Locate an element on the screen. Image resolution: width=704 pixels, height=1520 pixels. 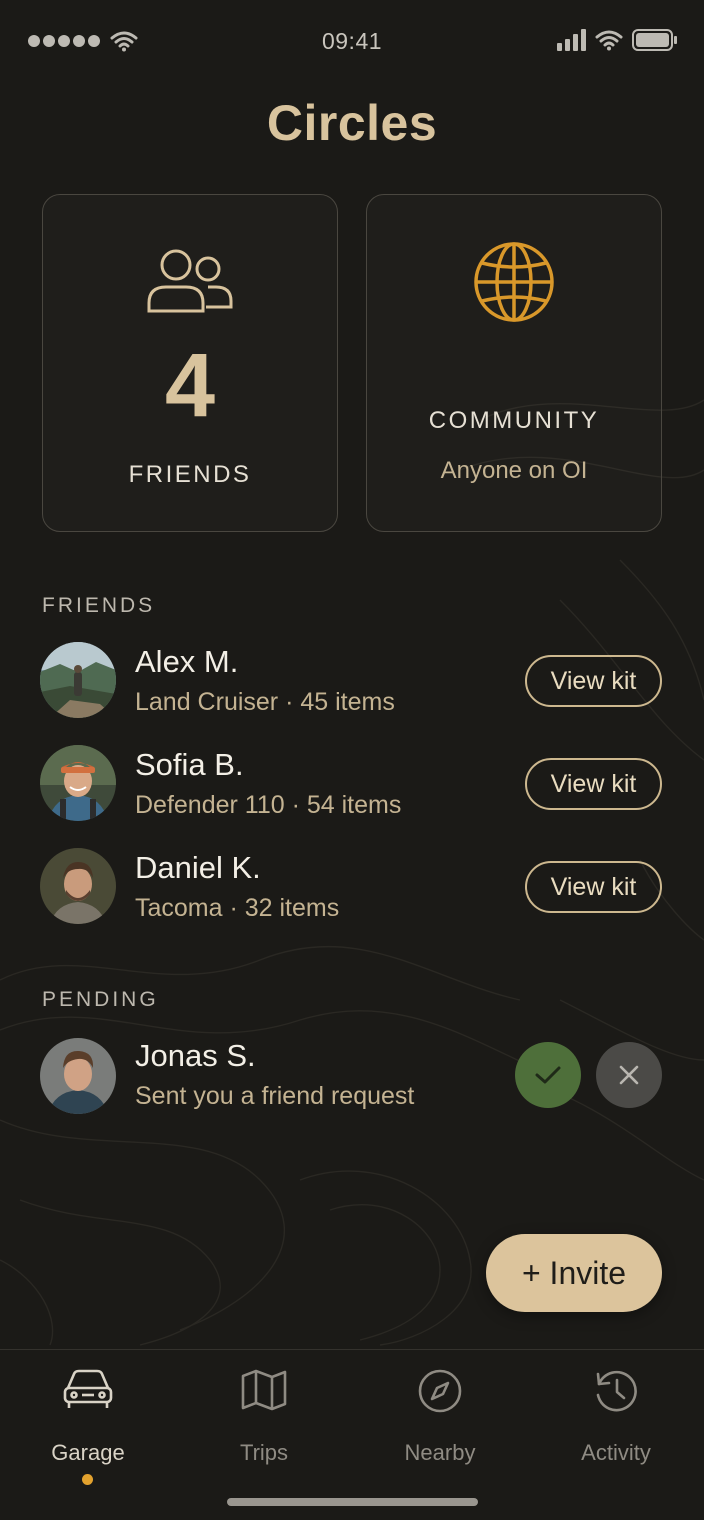
friend-vehicle-info: Defender 110 · 54 items is located at coordinates (268, 805).